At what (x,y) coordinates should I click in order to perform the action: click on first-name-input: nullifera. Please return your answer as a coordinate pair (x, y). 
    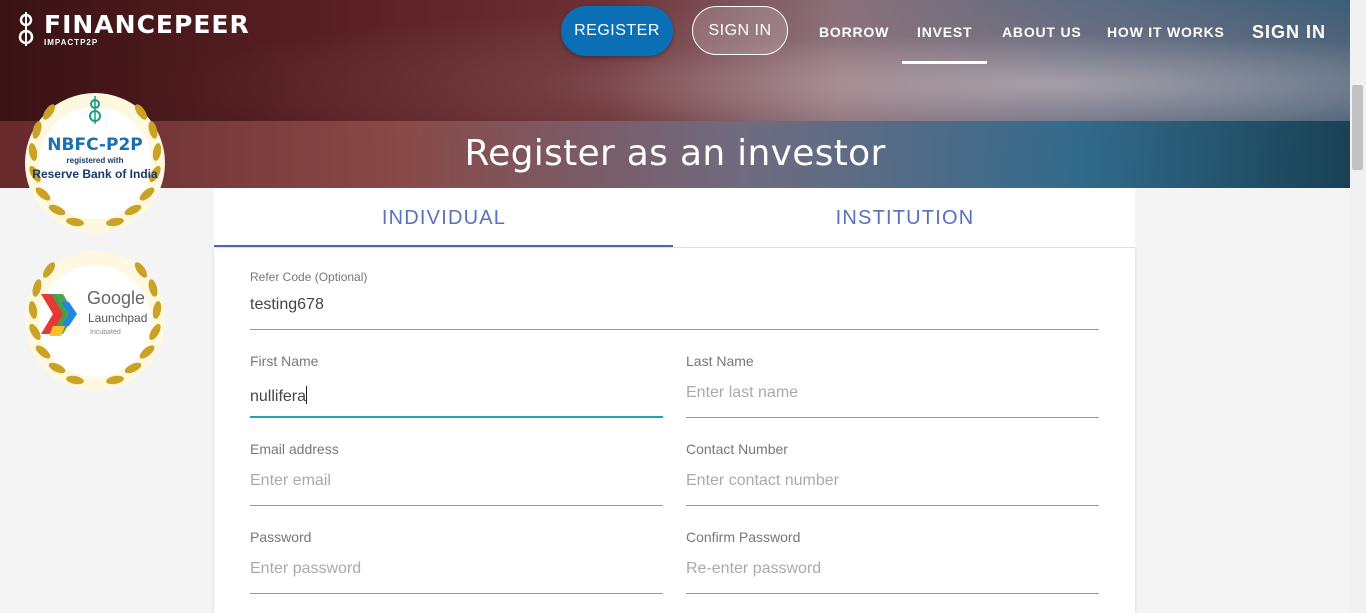
    Looking at the image, I should click on (456, 396).